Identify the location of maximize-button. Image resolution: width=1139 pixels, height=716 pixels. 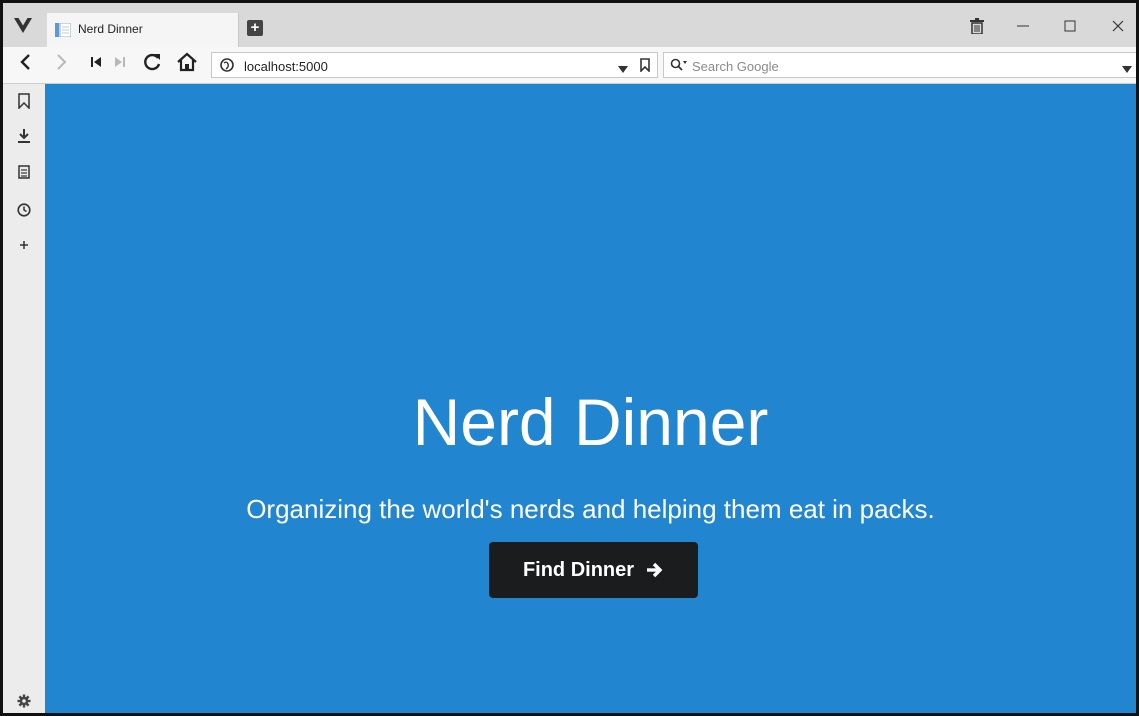
(1070, 28).